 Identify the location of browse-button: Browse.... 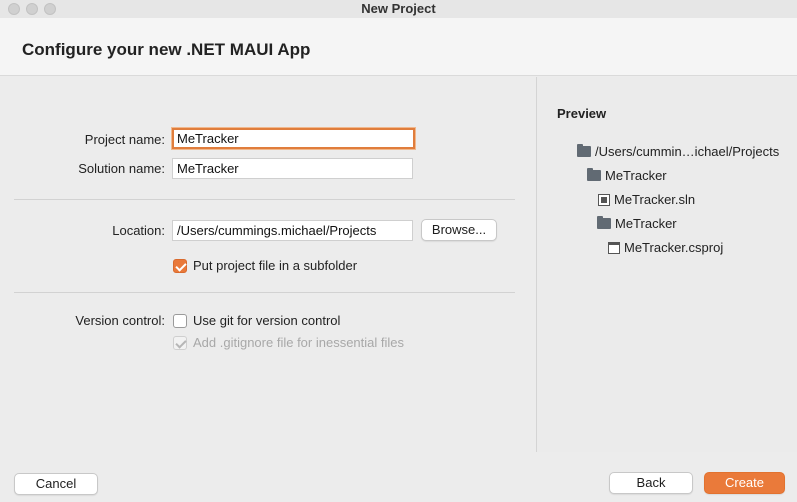
(459, 230).